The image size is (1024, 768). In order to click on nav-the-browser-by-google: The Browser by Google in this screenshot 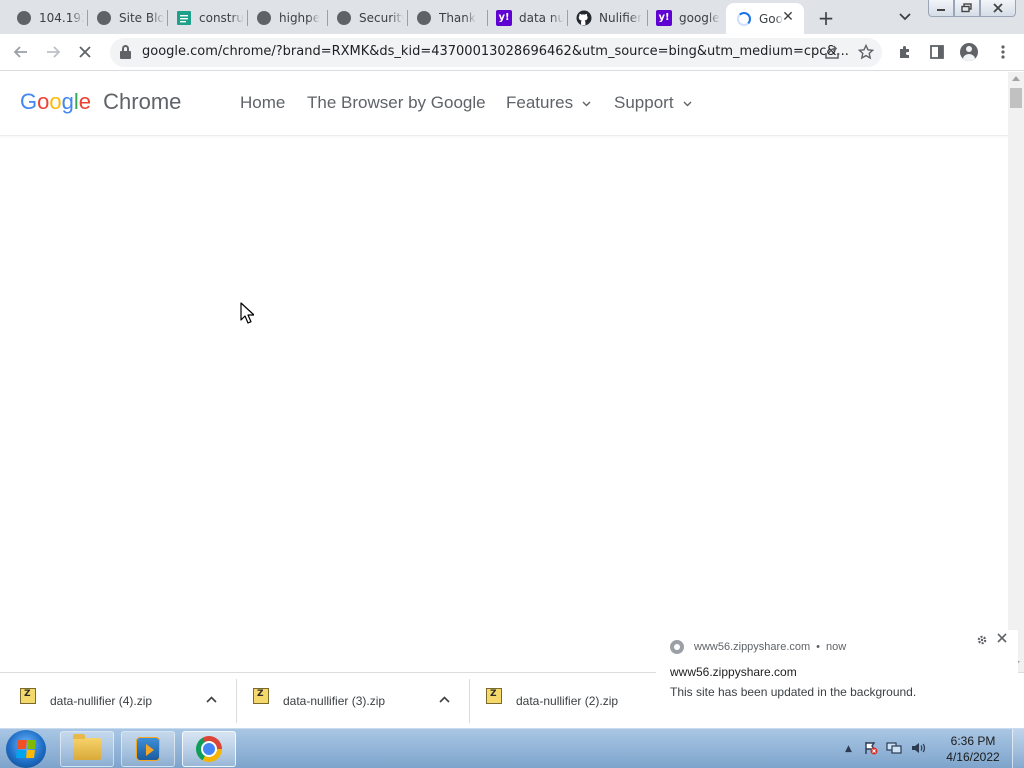, I will do `click(396, 103)`.